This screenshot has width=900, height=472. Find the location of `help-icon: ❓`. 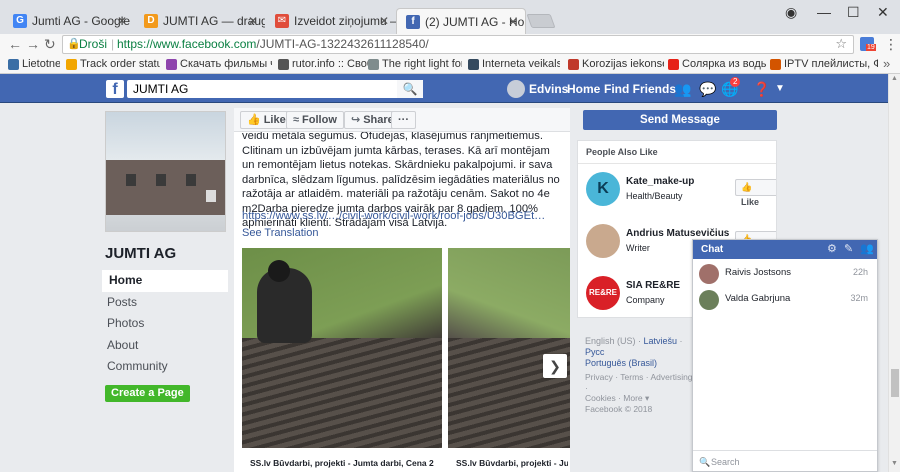

help-icon: ❓ is located at coordinates (761, 89).